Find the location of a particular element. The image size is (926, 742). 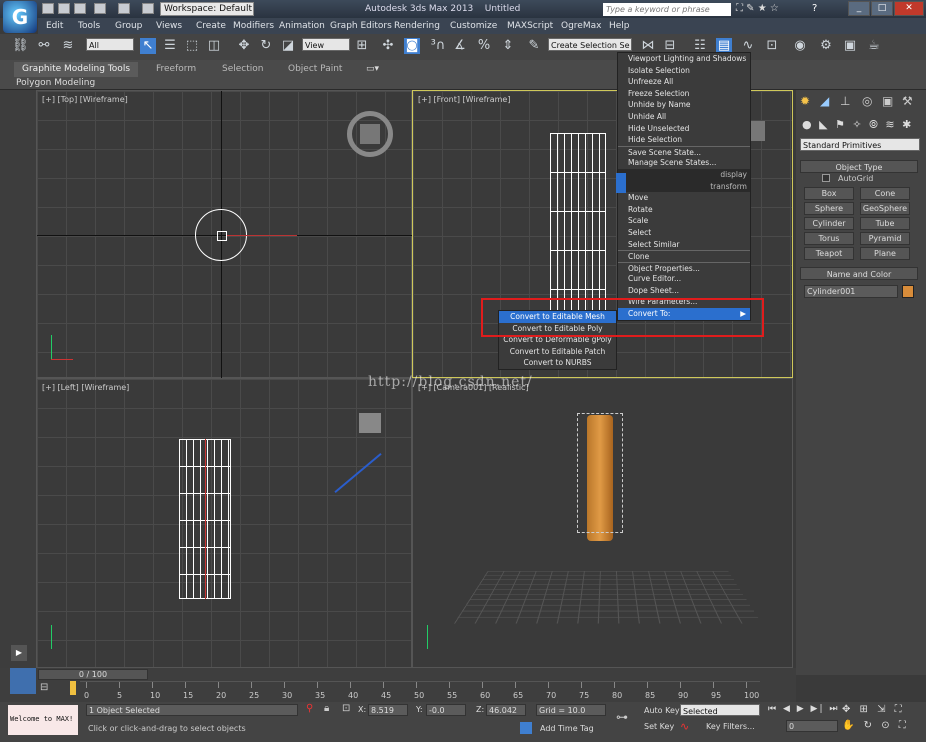

menu-graph-editors: Graph Editors is located at coordinates (361, 26).